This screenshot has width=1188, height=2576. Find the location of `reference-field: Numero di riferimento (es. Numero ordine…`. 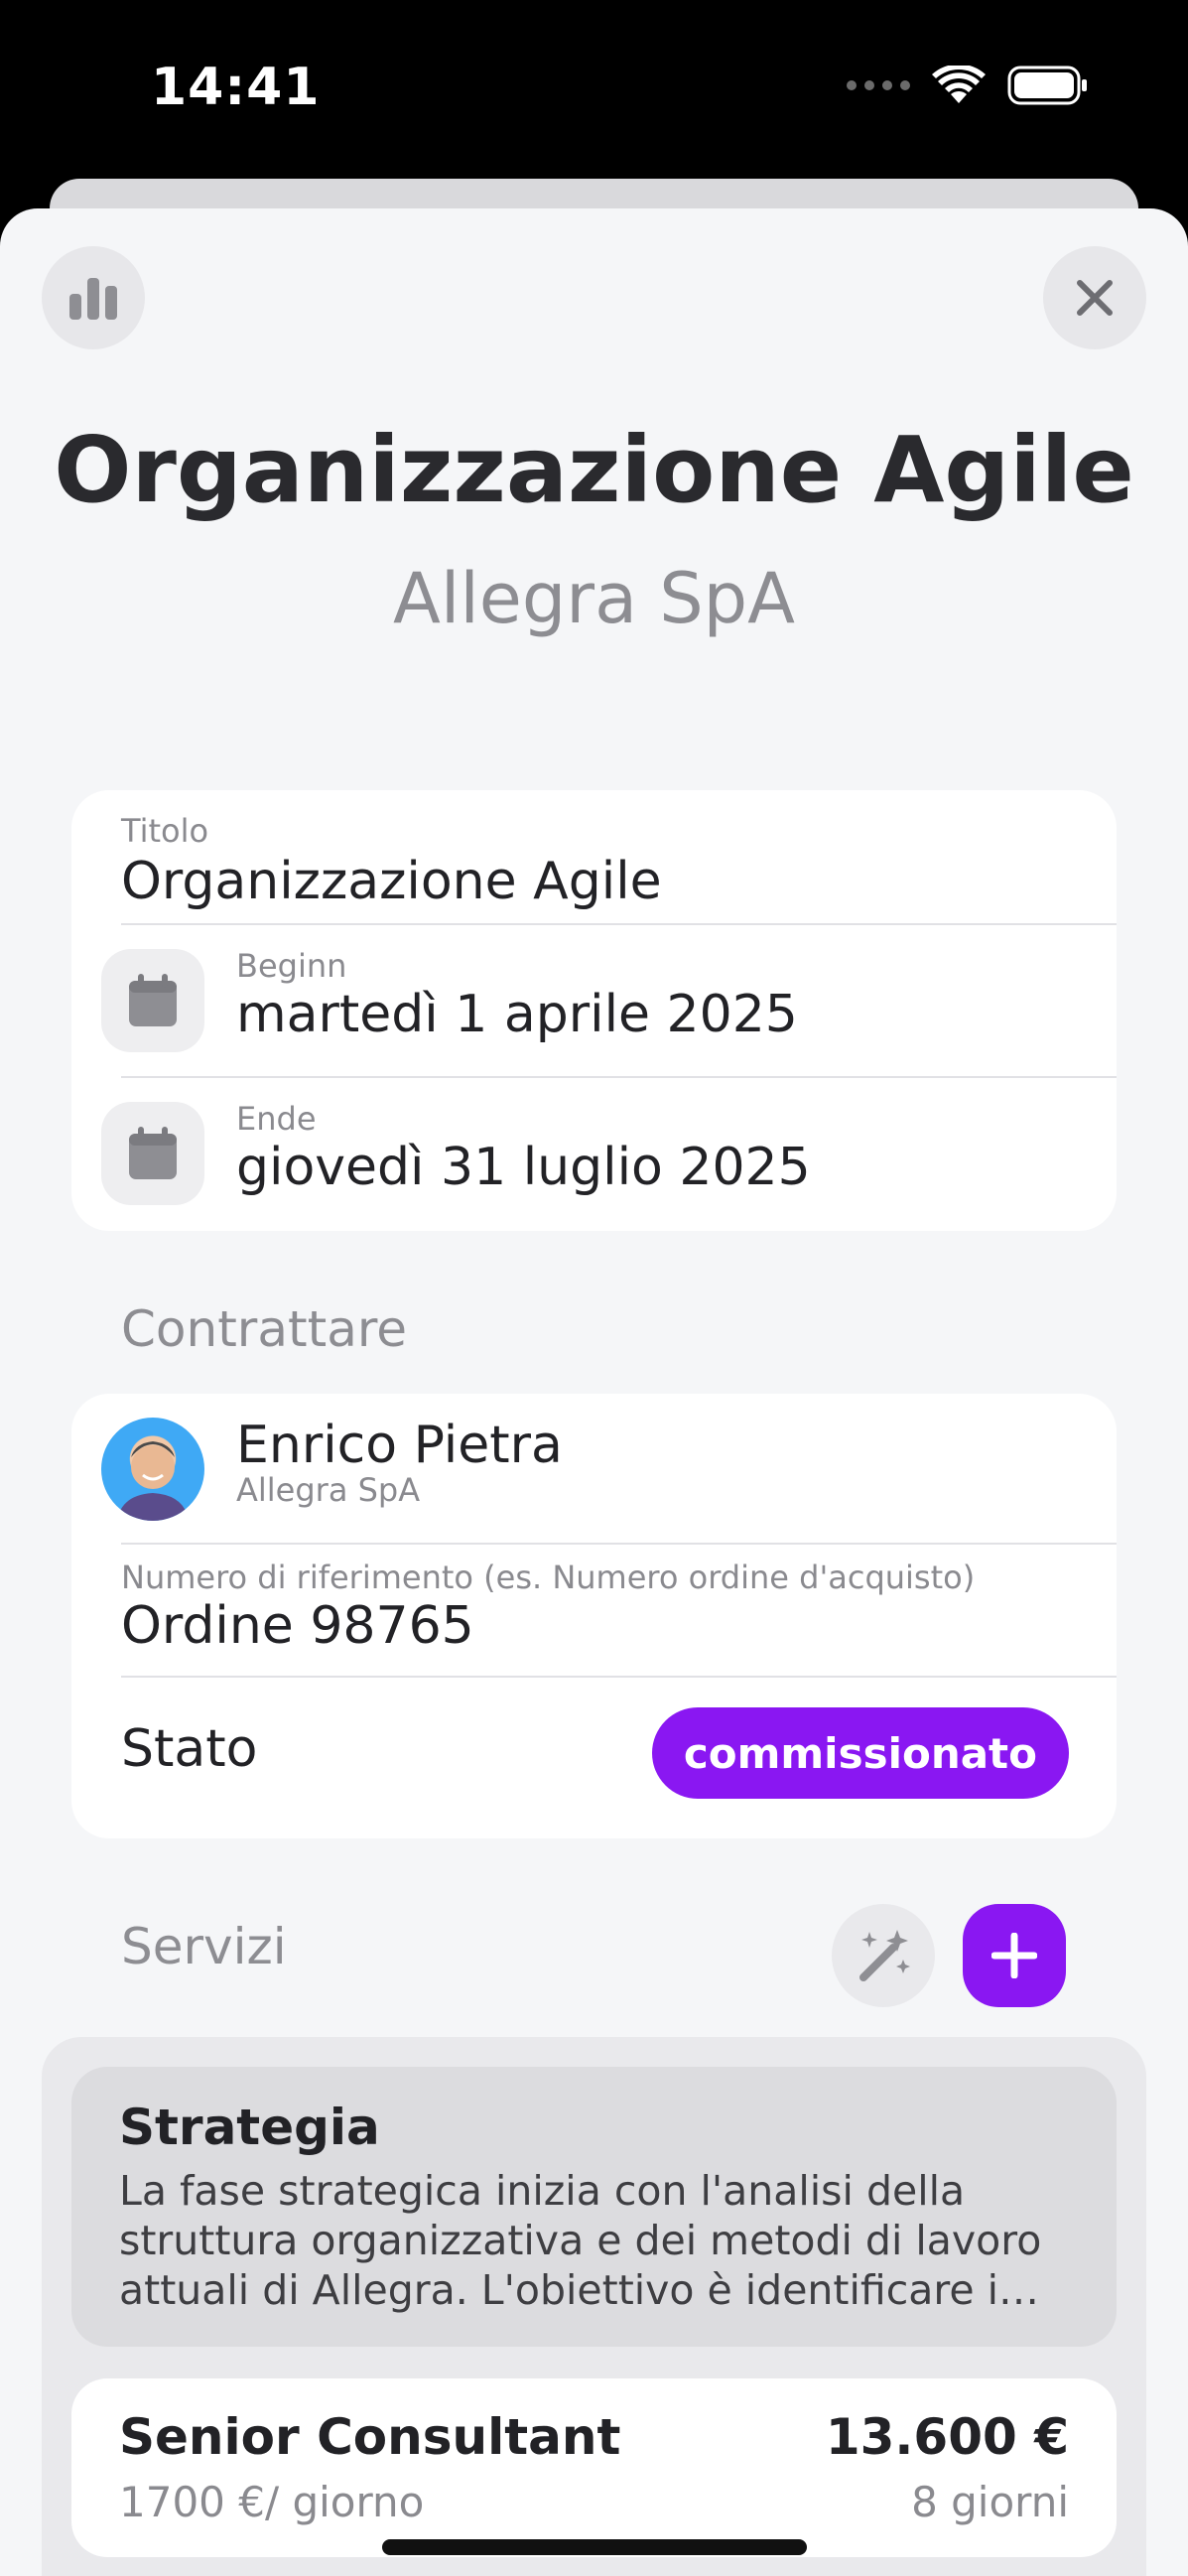

reference-field: Numero di riferimento (es. Numero ordine… is located at coordinates (607, 1608).